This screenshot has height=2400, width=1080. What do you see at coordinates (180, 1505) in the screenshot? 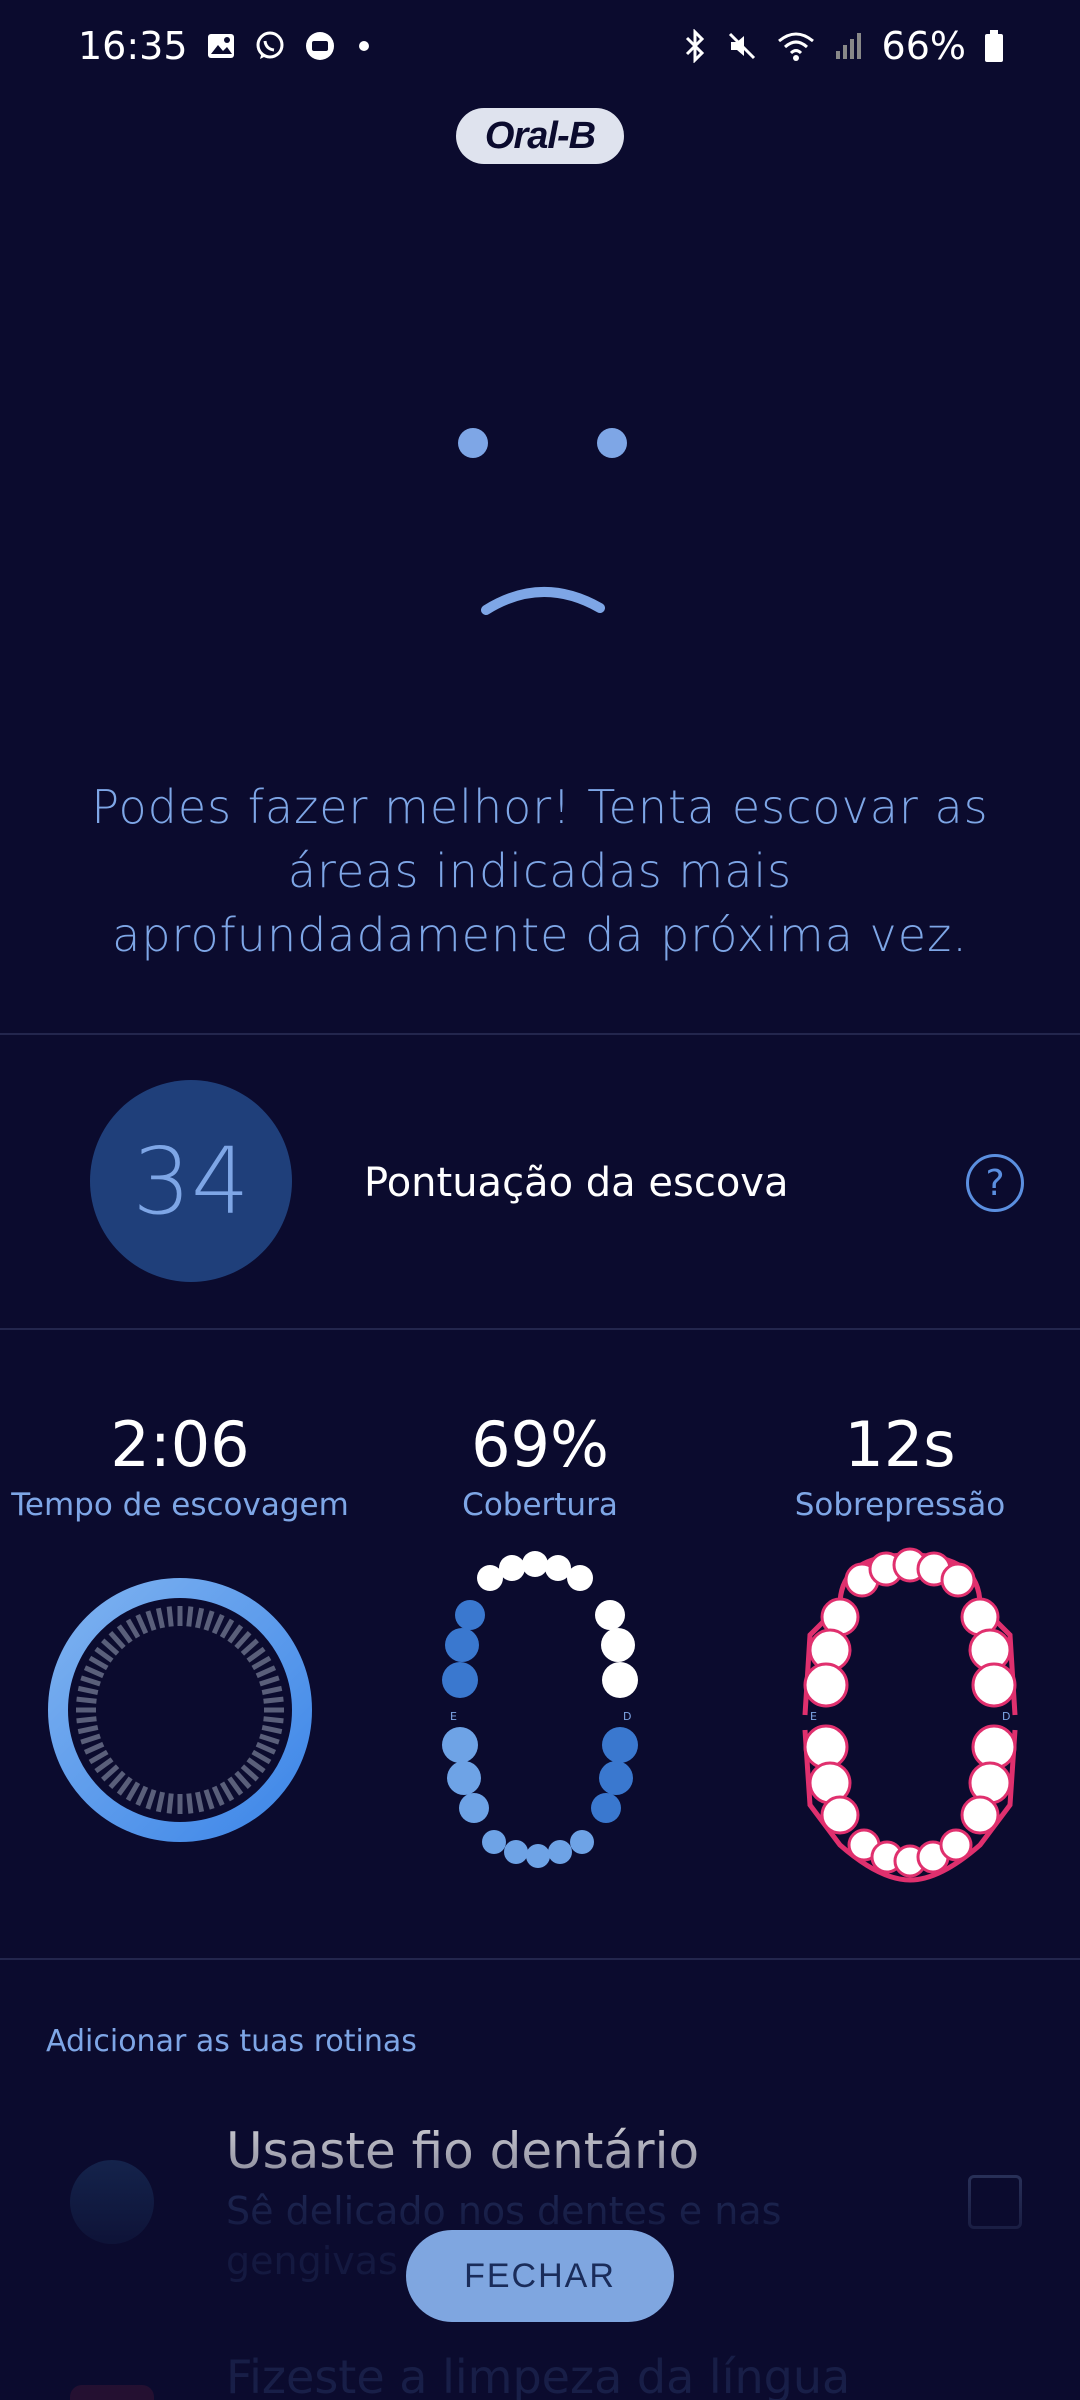
I see `metric-time-label: Tempo de escovagem` at bounding box center [180, 1505].